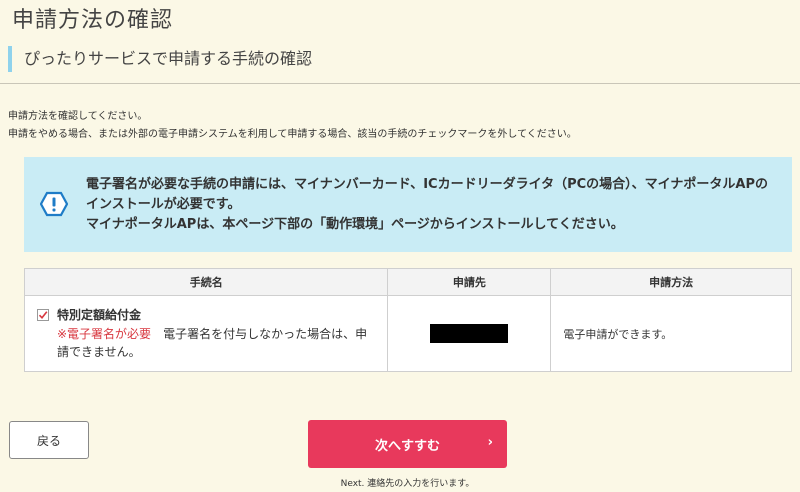  Describe the element at coordinates (54, 204) in the screenshot. I see `warning-icon` at that location.